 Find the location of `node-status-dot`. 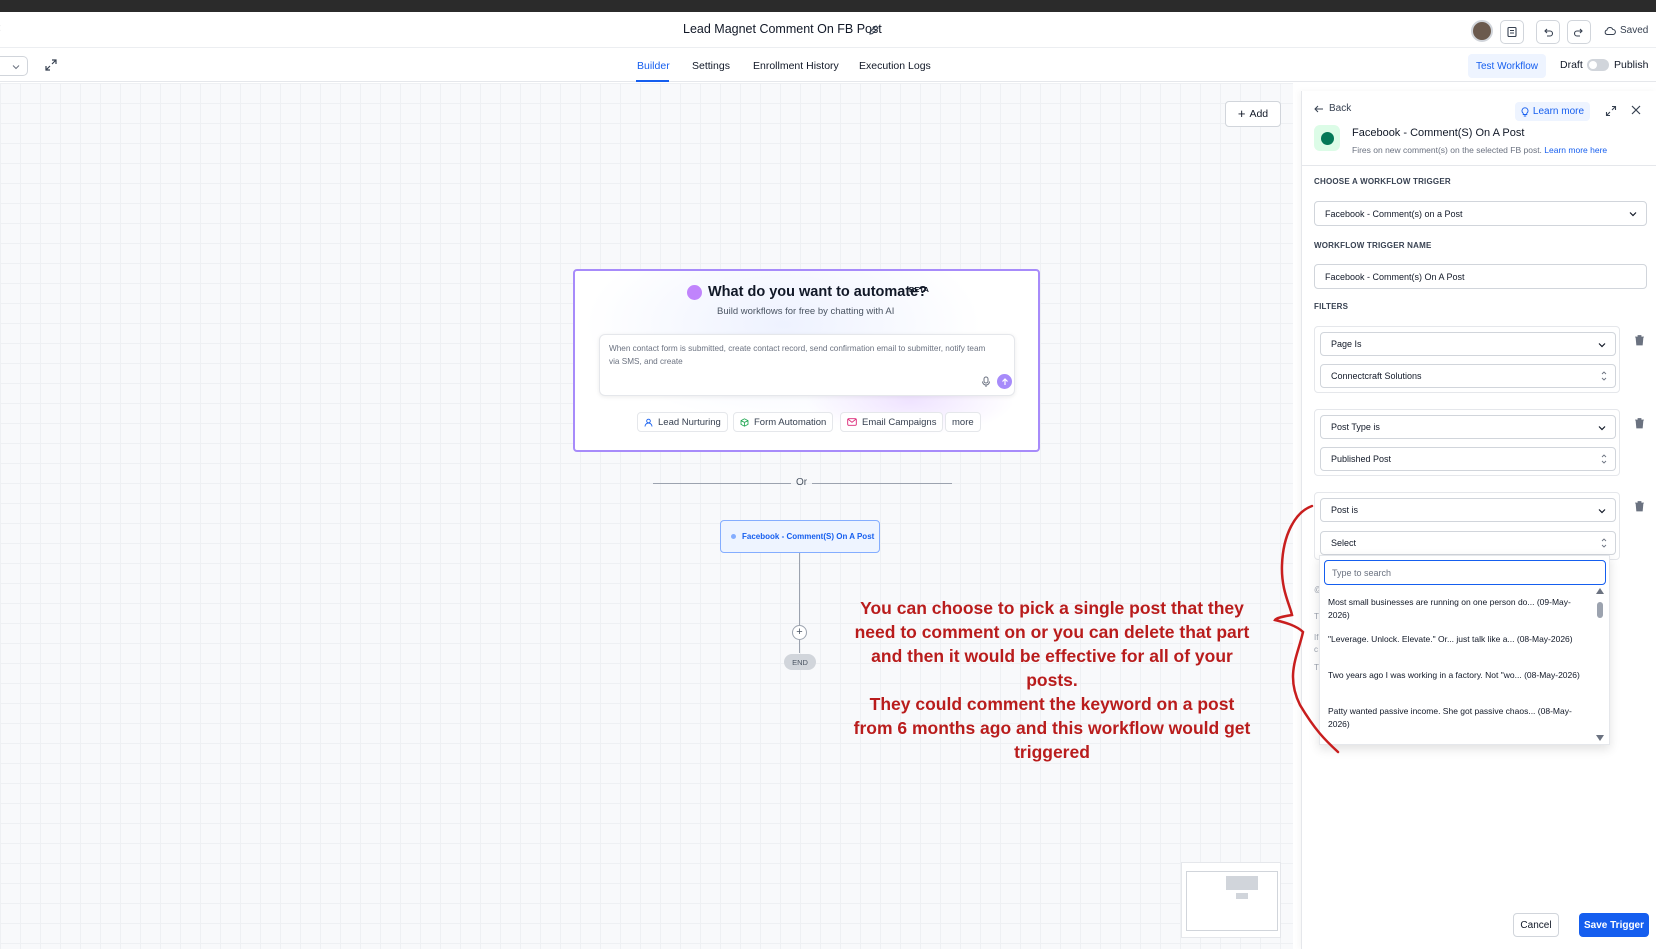

node-status-dot is located at coordinates (733, 536).